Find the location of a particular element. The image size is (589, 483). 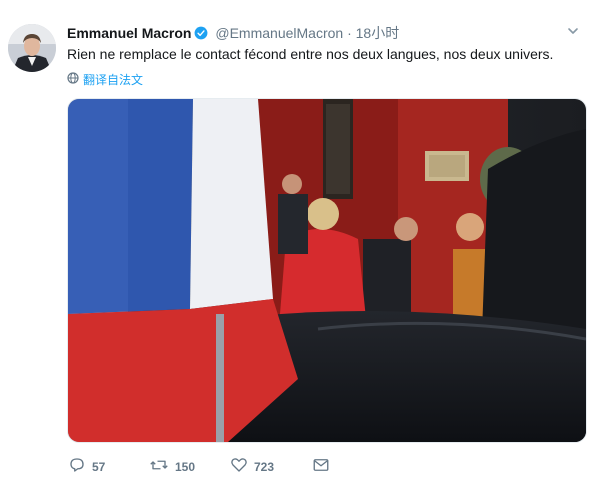

chevron-down-icon is located at coordinates (573, 33).